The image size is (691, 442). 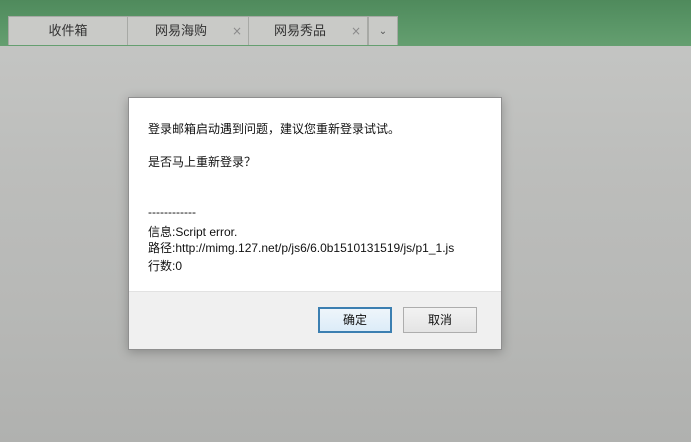 What do you see at coordinates (193, 232) in the screenshot?
I see `error-info-text: 信息:Script error.` at bounding box center [193, 232].